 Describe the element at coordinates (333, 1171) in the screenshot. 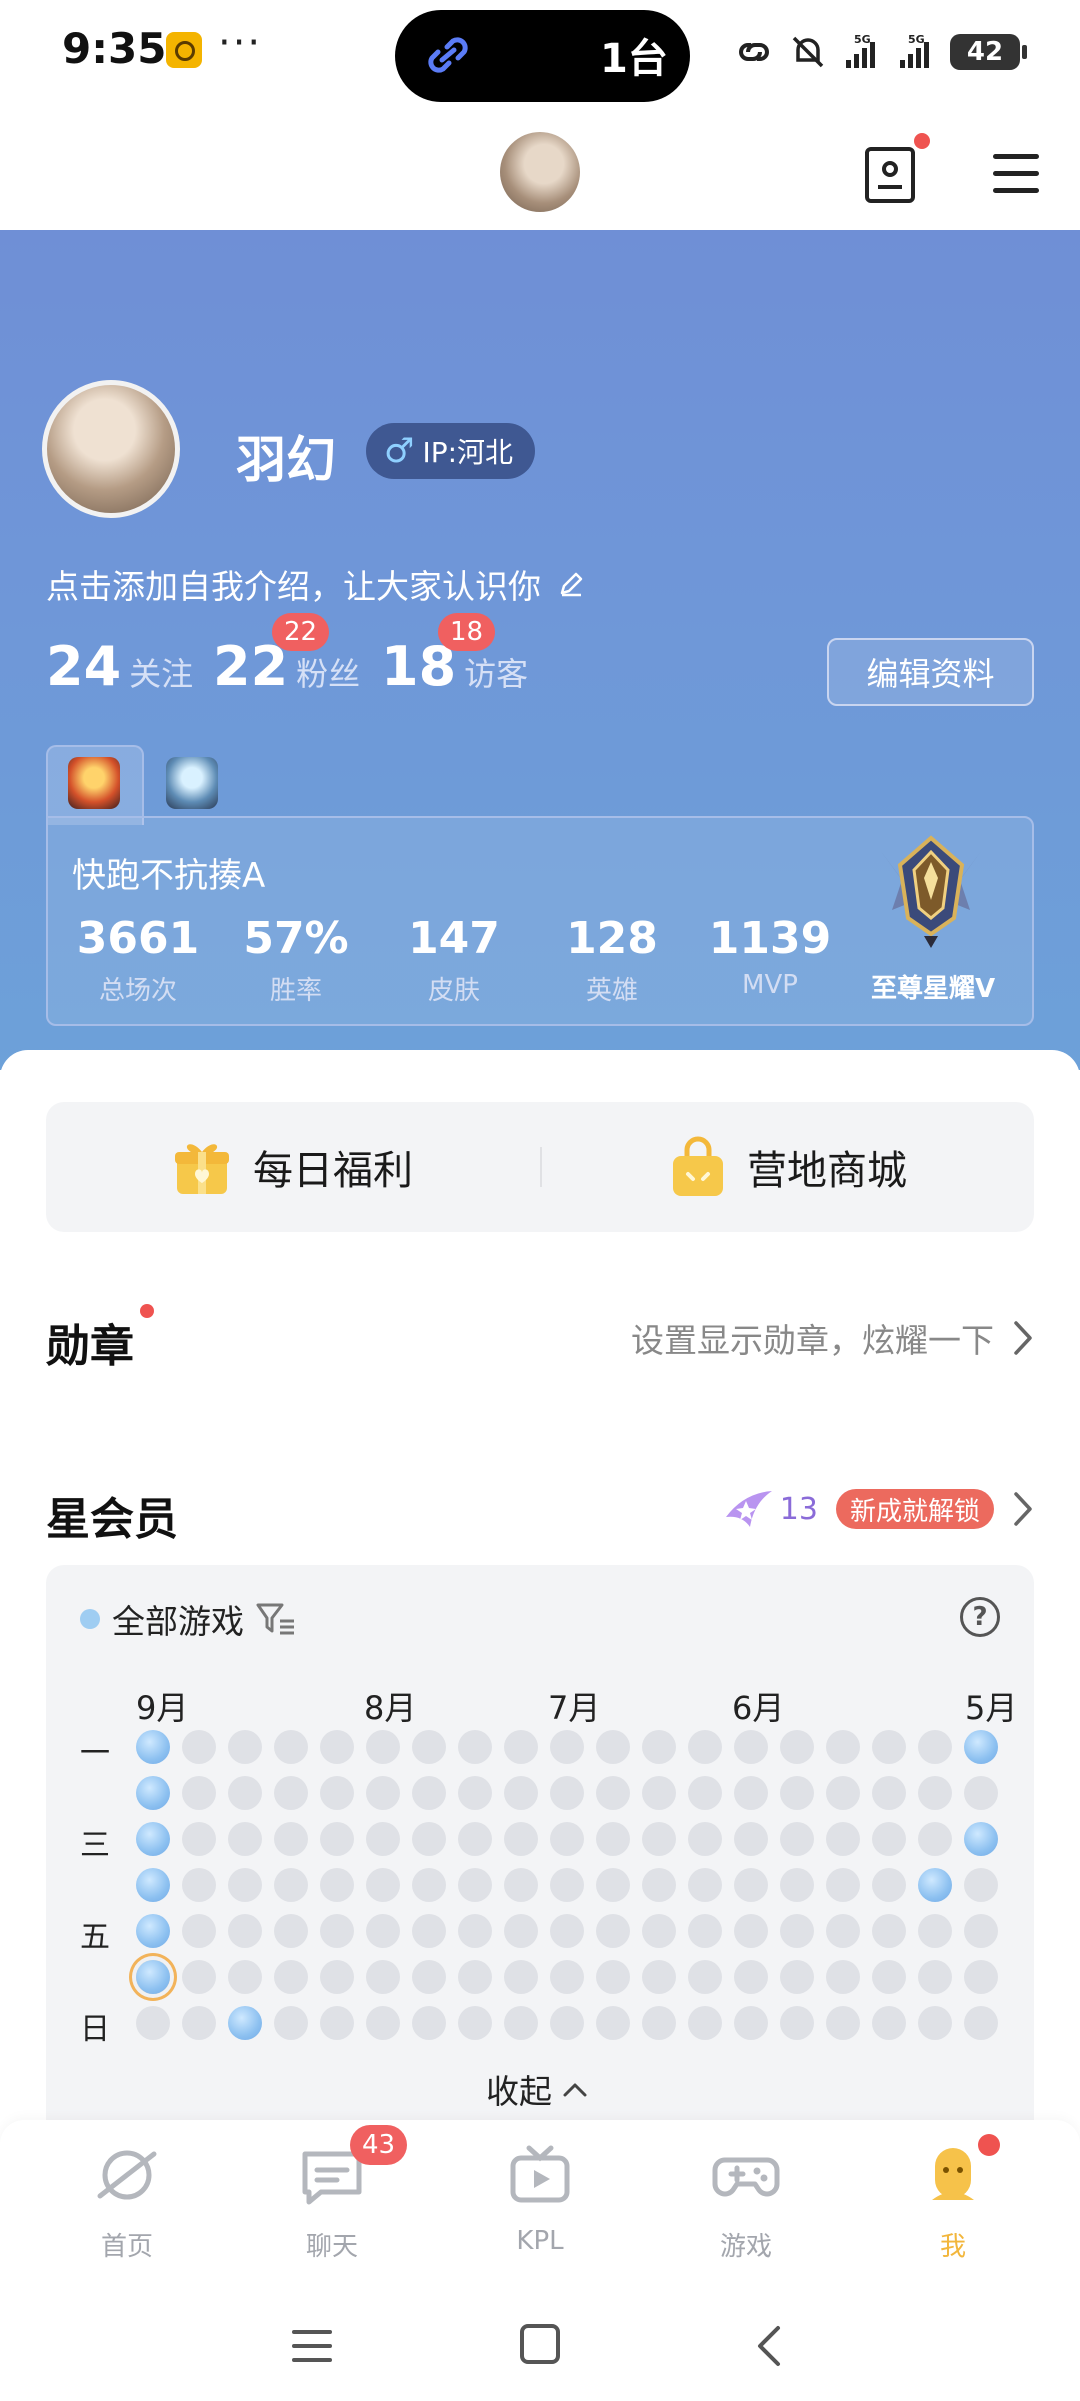

I see `daily-welfare-label: 每日福利` at that location.